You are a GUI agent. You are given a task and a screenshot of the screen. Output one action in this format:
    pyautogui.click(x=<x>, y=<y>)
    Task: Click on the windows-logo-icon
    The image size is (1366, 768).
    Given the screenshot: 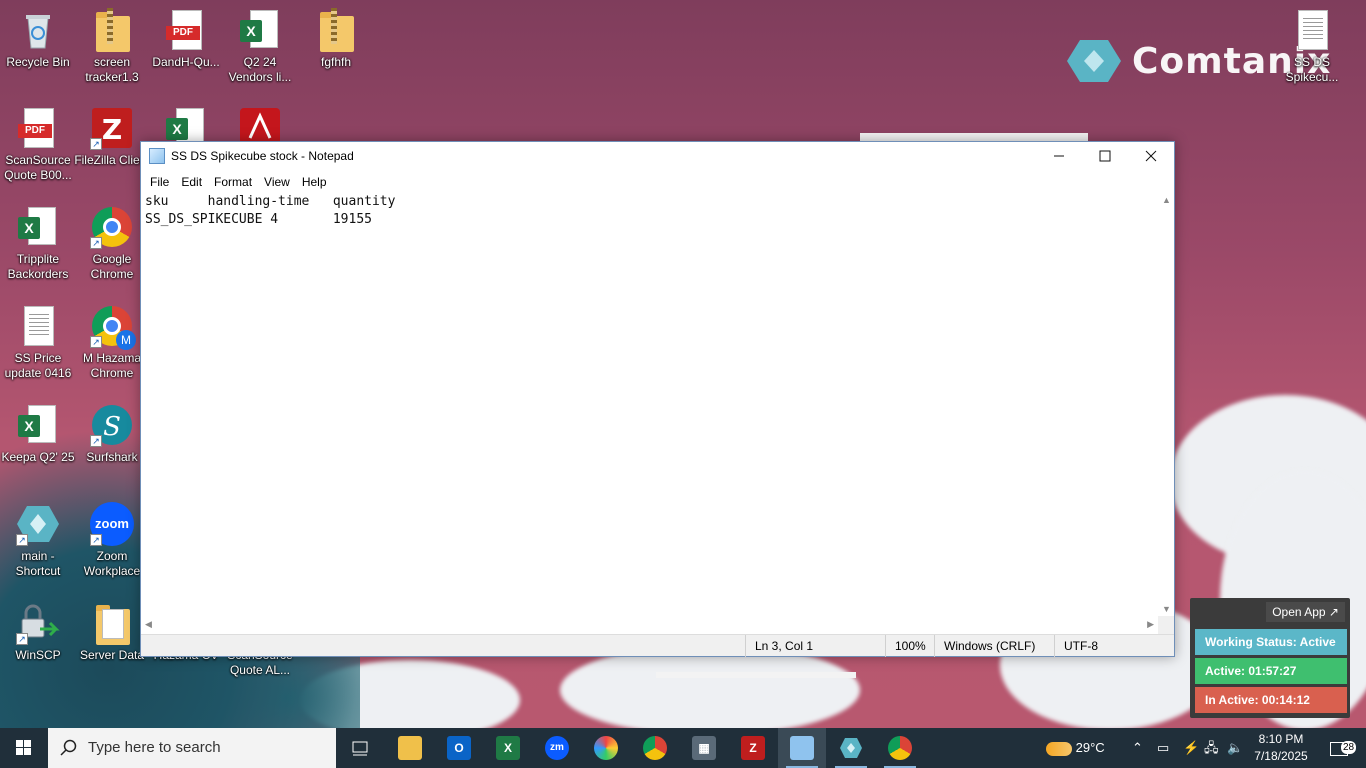 What is the action you would take?
    pyautogui.click(x=23, y=747)
    